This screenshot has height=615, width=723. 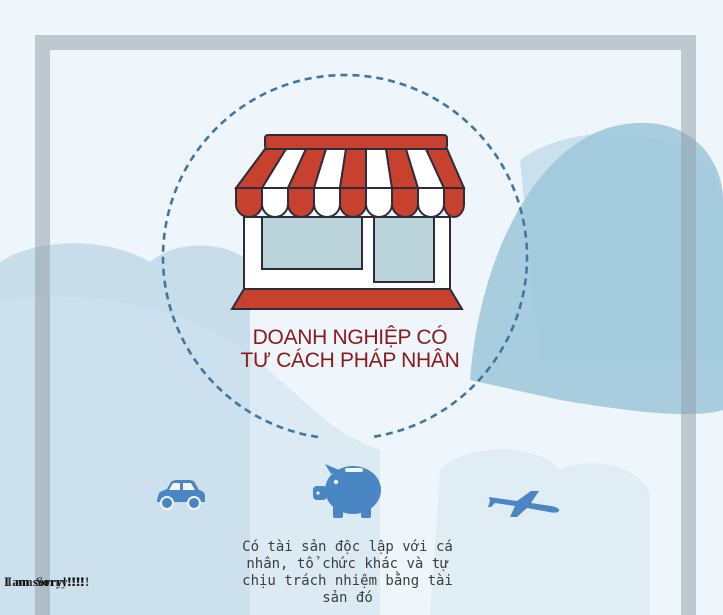 I want to click on piggy-bank-icon, so click(x=347, y=491).